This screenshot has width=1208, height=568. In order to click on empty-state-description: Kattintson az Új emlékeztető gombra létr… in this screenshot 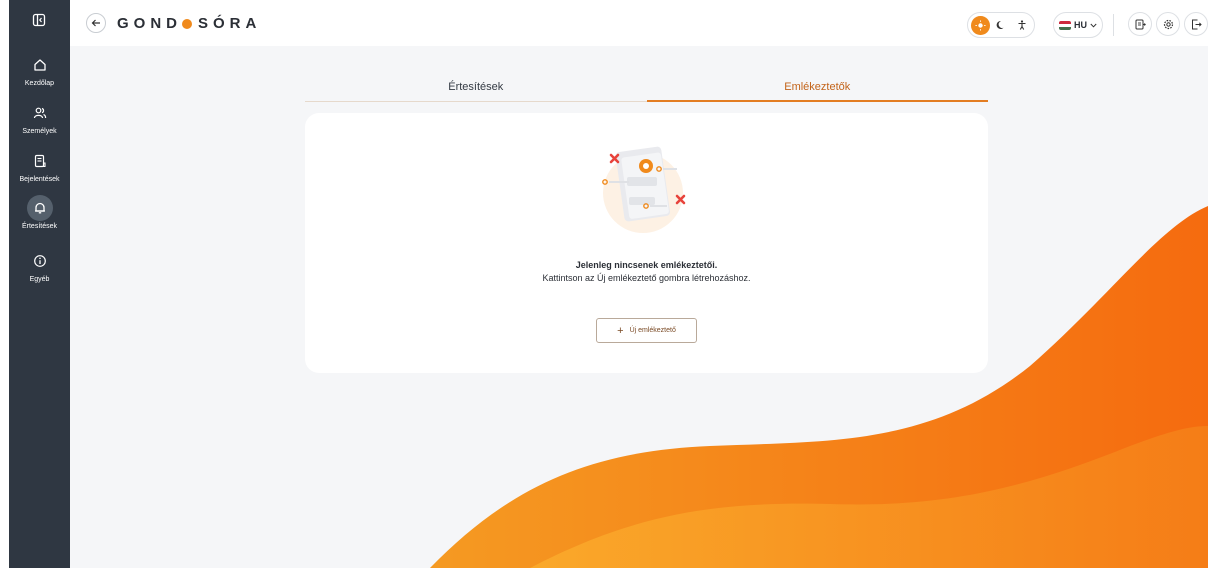, I will do `click(646, 278)`.